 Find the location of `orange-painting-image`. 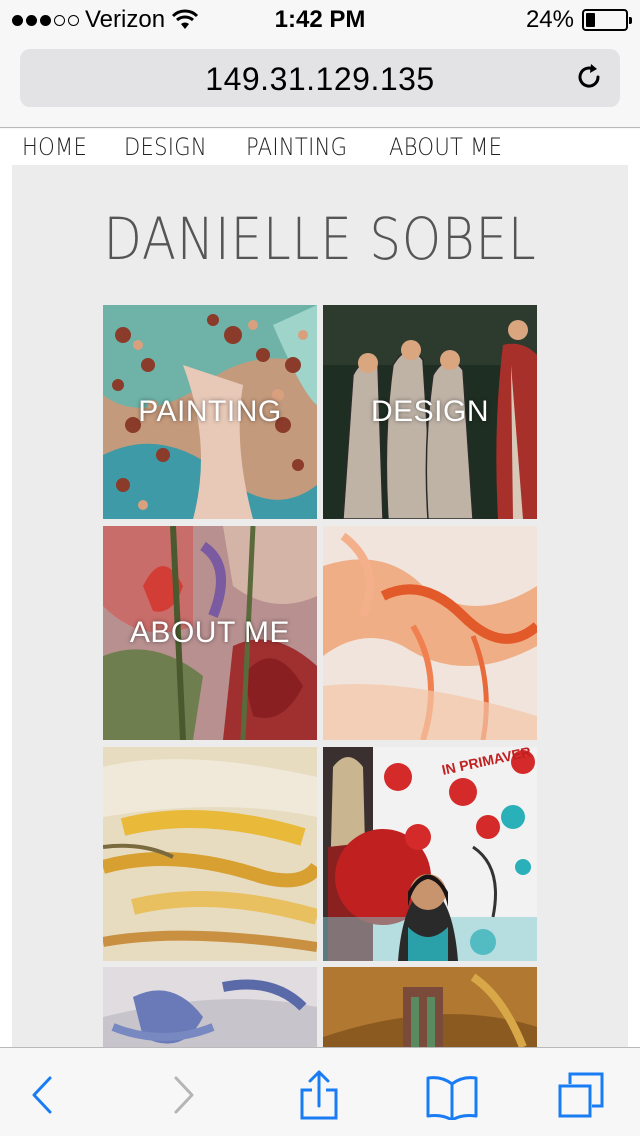

orange-painting-image is located at coordinates (430, 633).